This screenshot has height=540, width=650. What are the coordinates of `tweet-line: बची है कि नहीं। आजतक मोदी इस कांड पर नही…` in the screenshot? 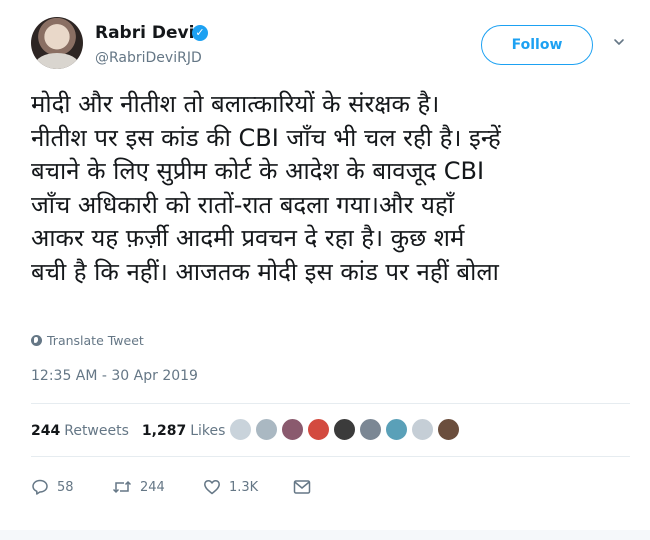 It's located at (265, 271).